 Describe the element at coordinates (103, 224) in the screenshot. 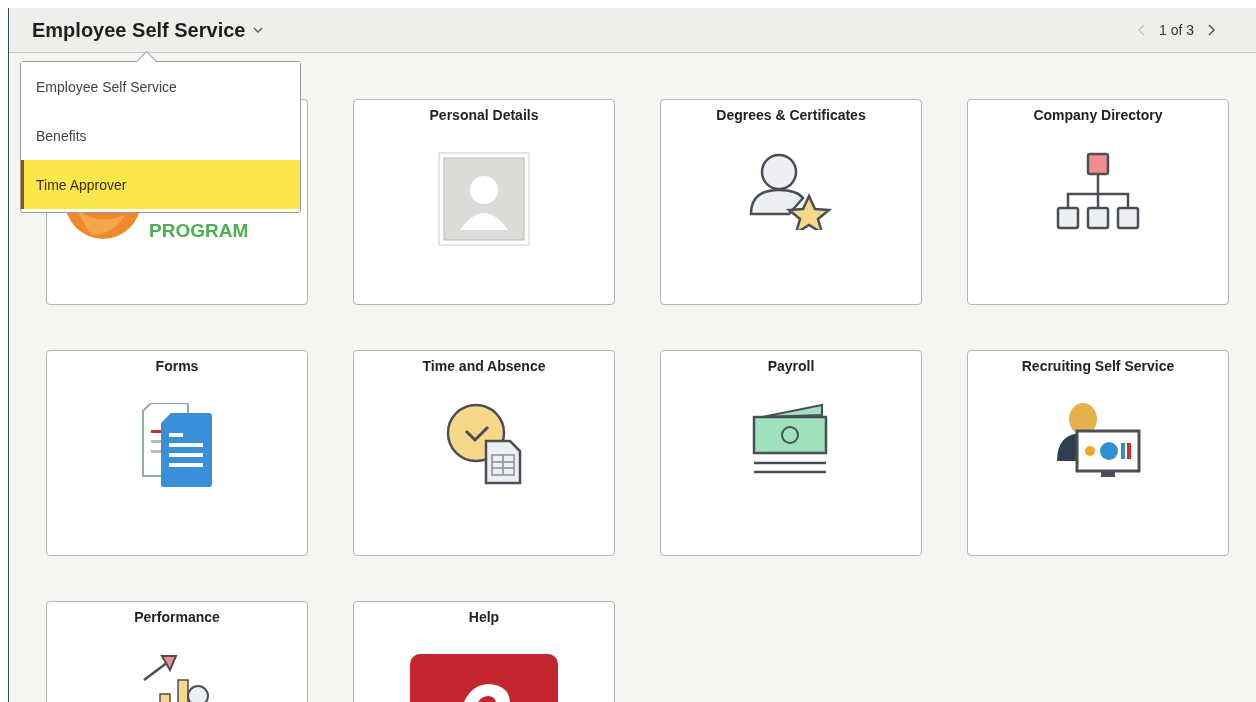

I see `logo-icon` at that location.